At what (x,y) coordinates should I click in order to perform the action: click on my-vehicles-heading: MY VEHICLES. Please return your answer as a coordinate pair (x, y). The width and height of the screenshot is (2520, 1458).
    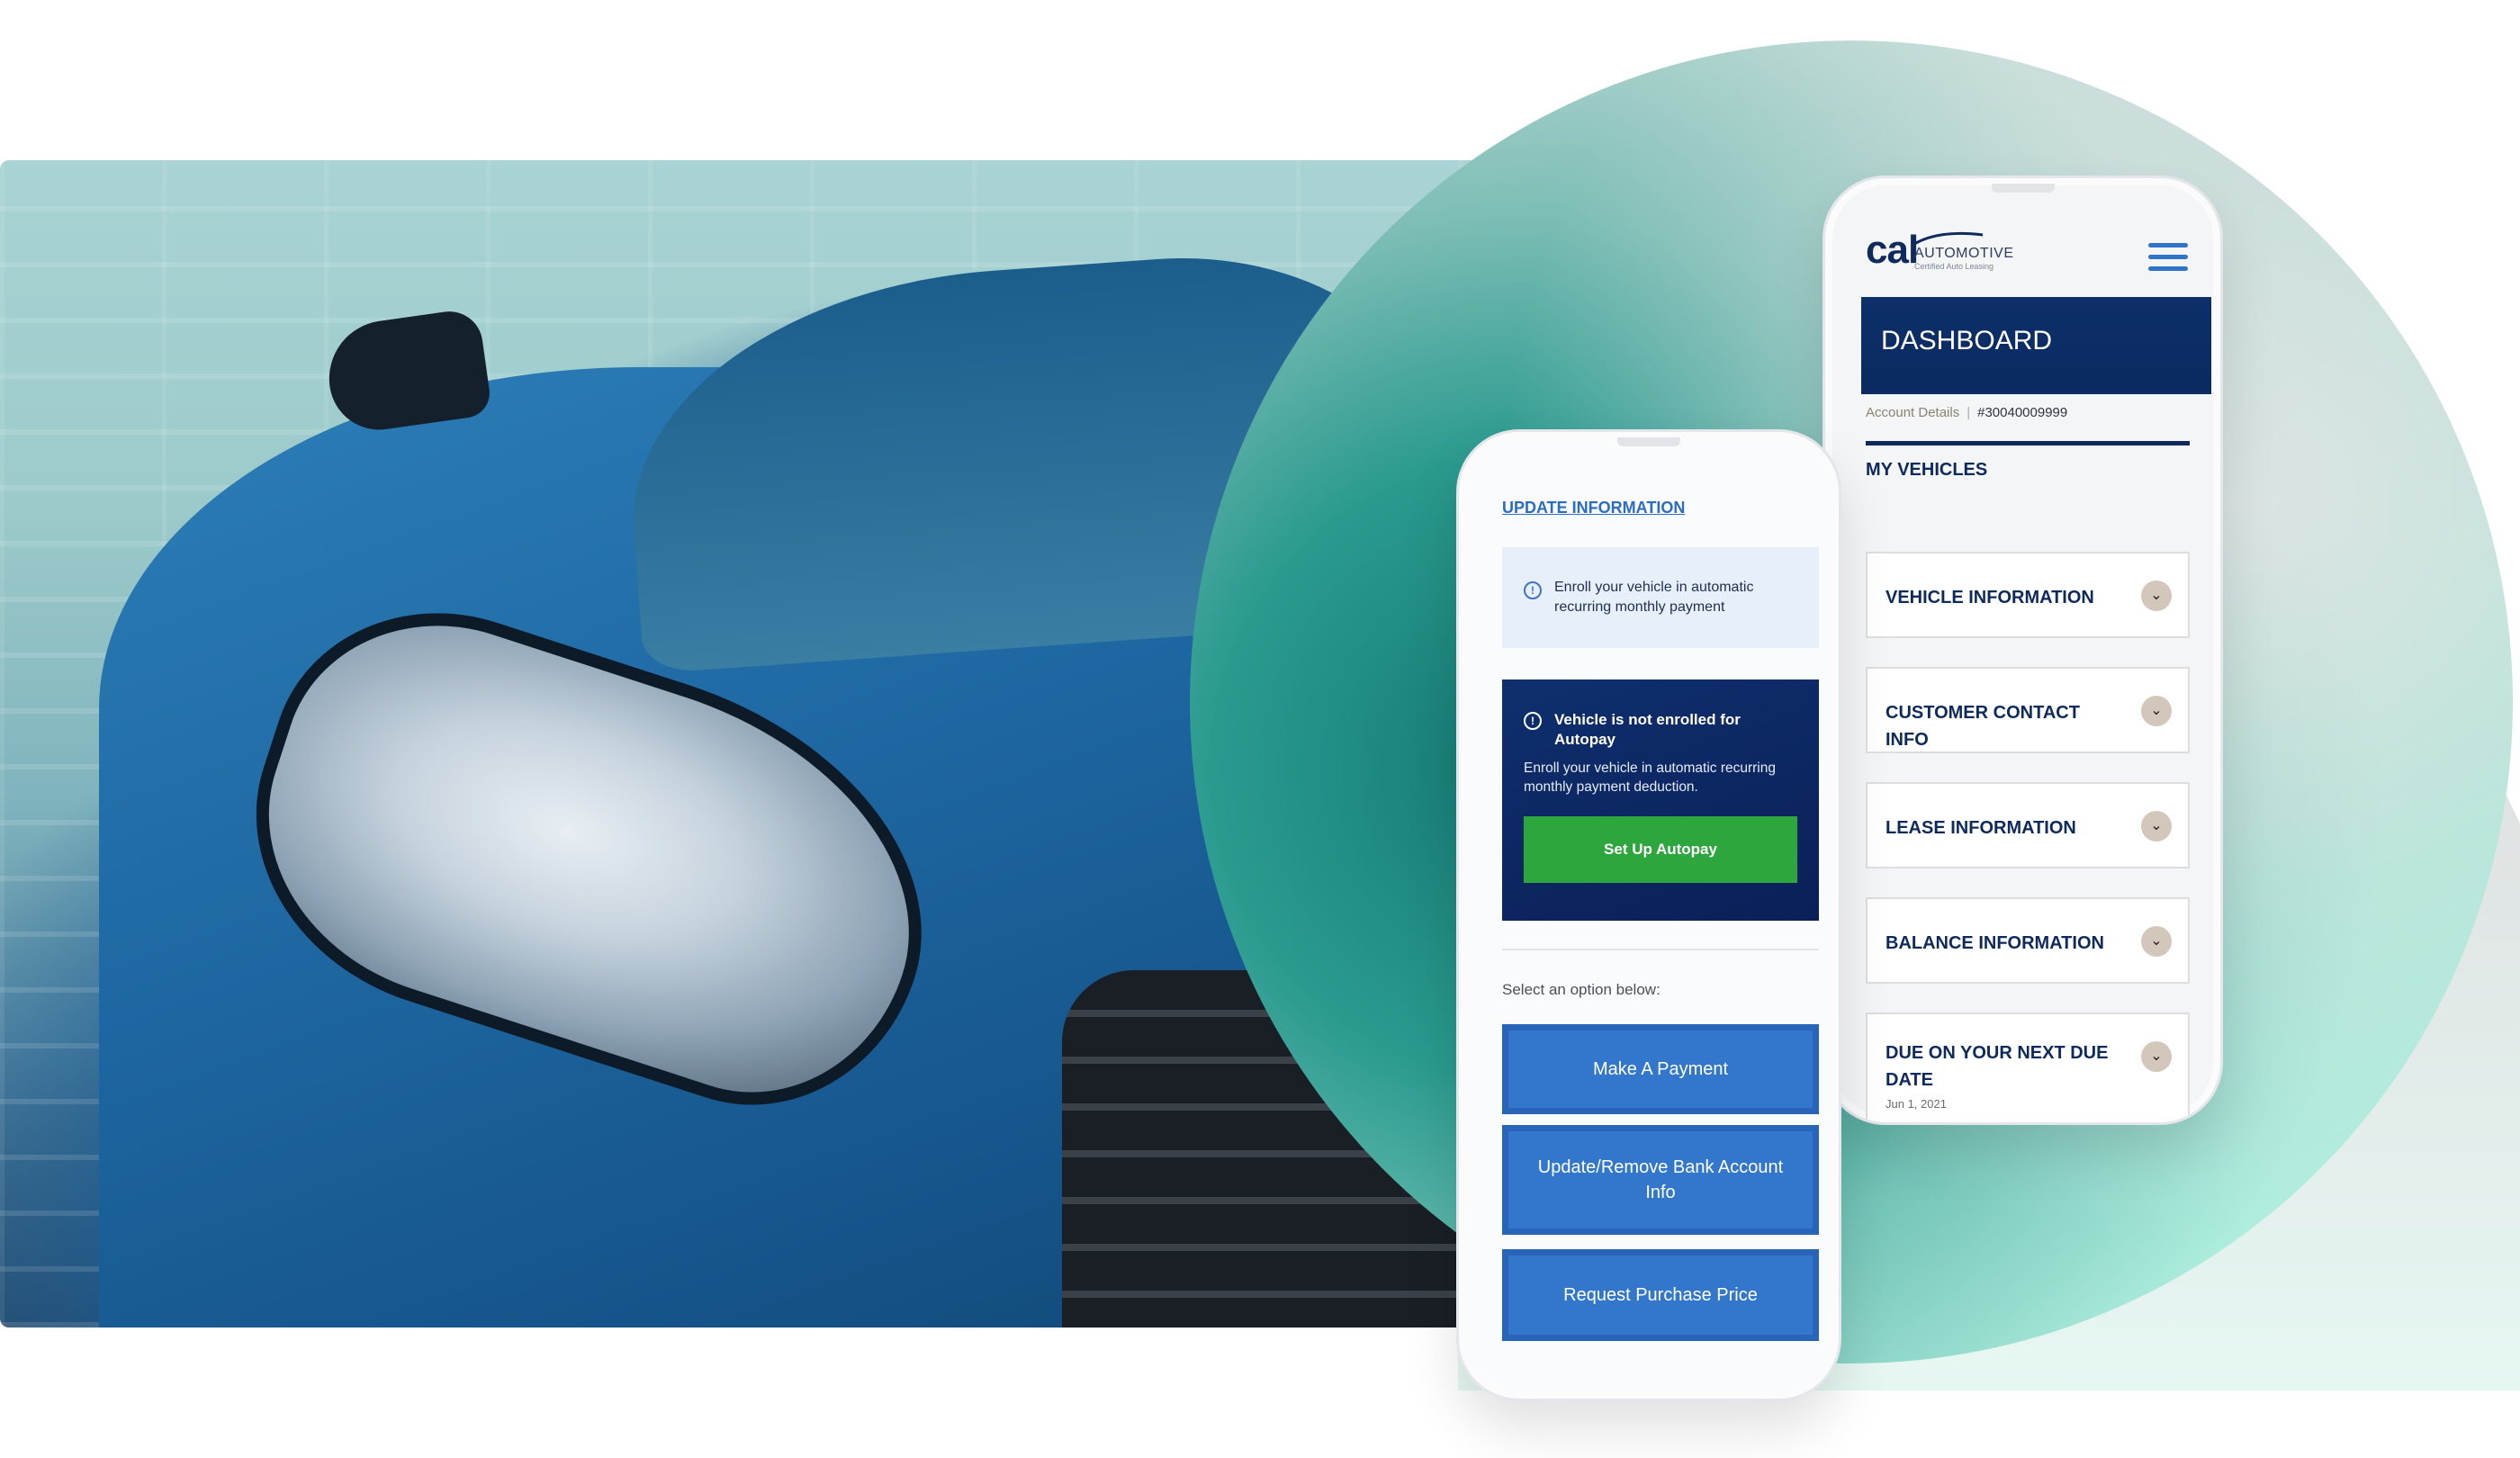
    Looking at the image, I should click on (1927, 470).